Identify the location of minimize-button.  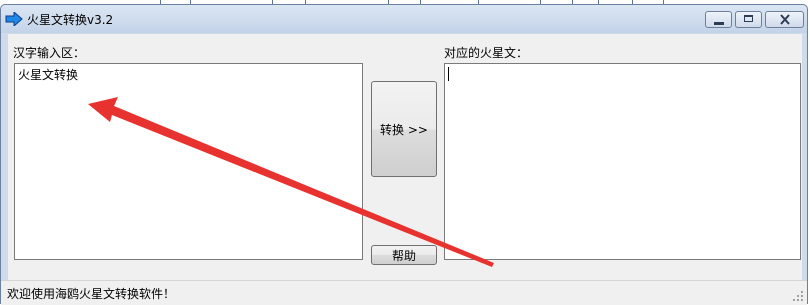
(718, 19).